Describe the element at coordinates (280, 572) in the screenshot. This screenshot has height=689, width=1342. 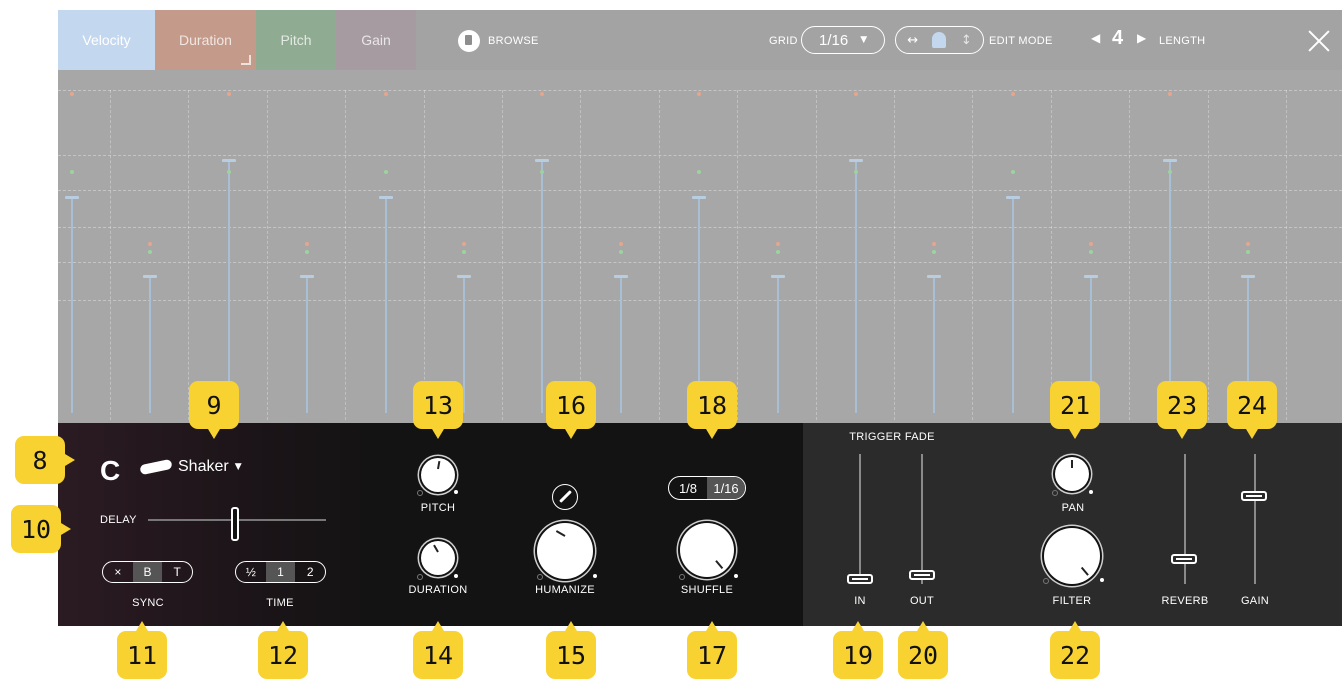
I see `time-option-1: 1` at that location.